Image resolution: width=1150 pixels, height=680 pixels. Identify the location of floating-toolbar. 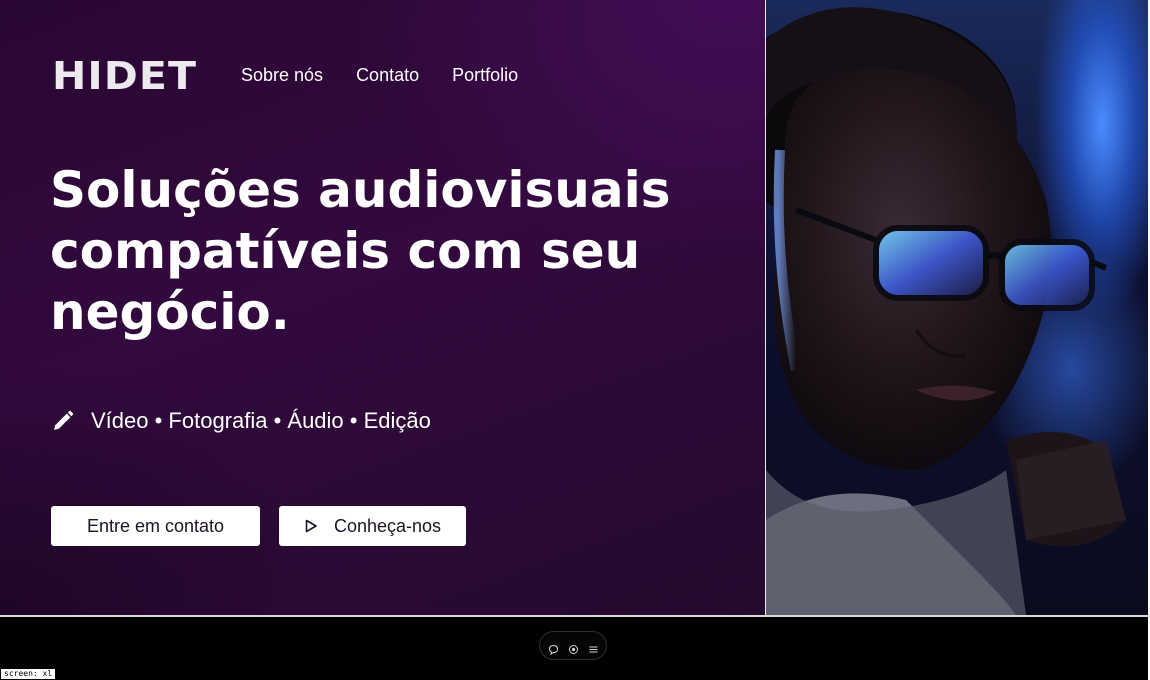
(573, 645).